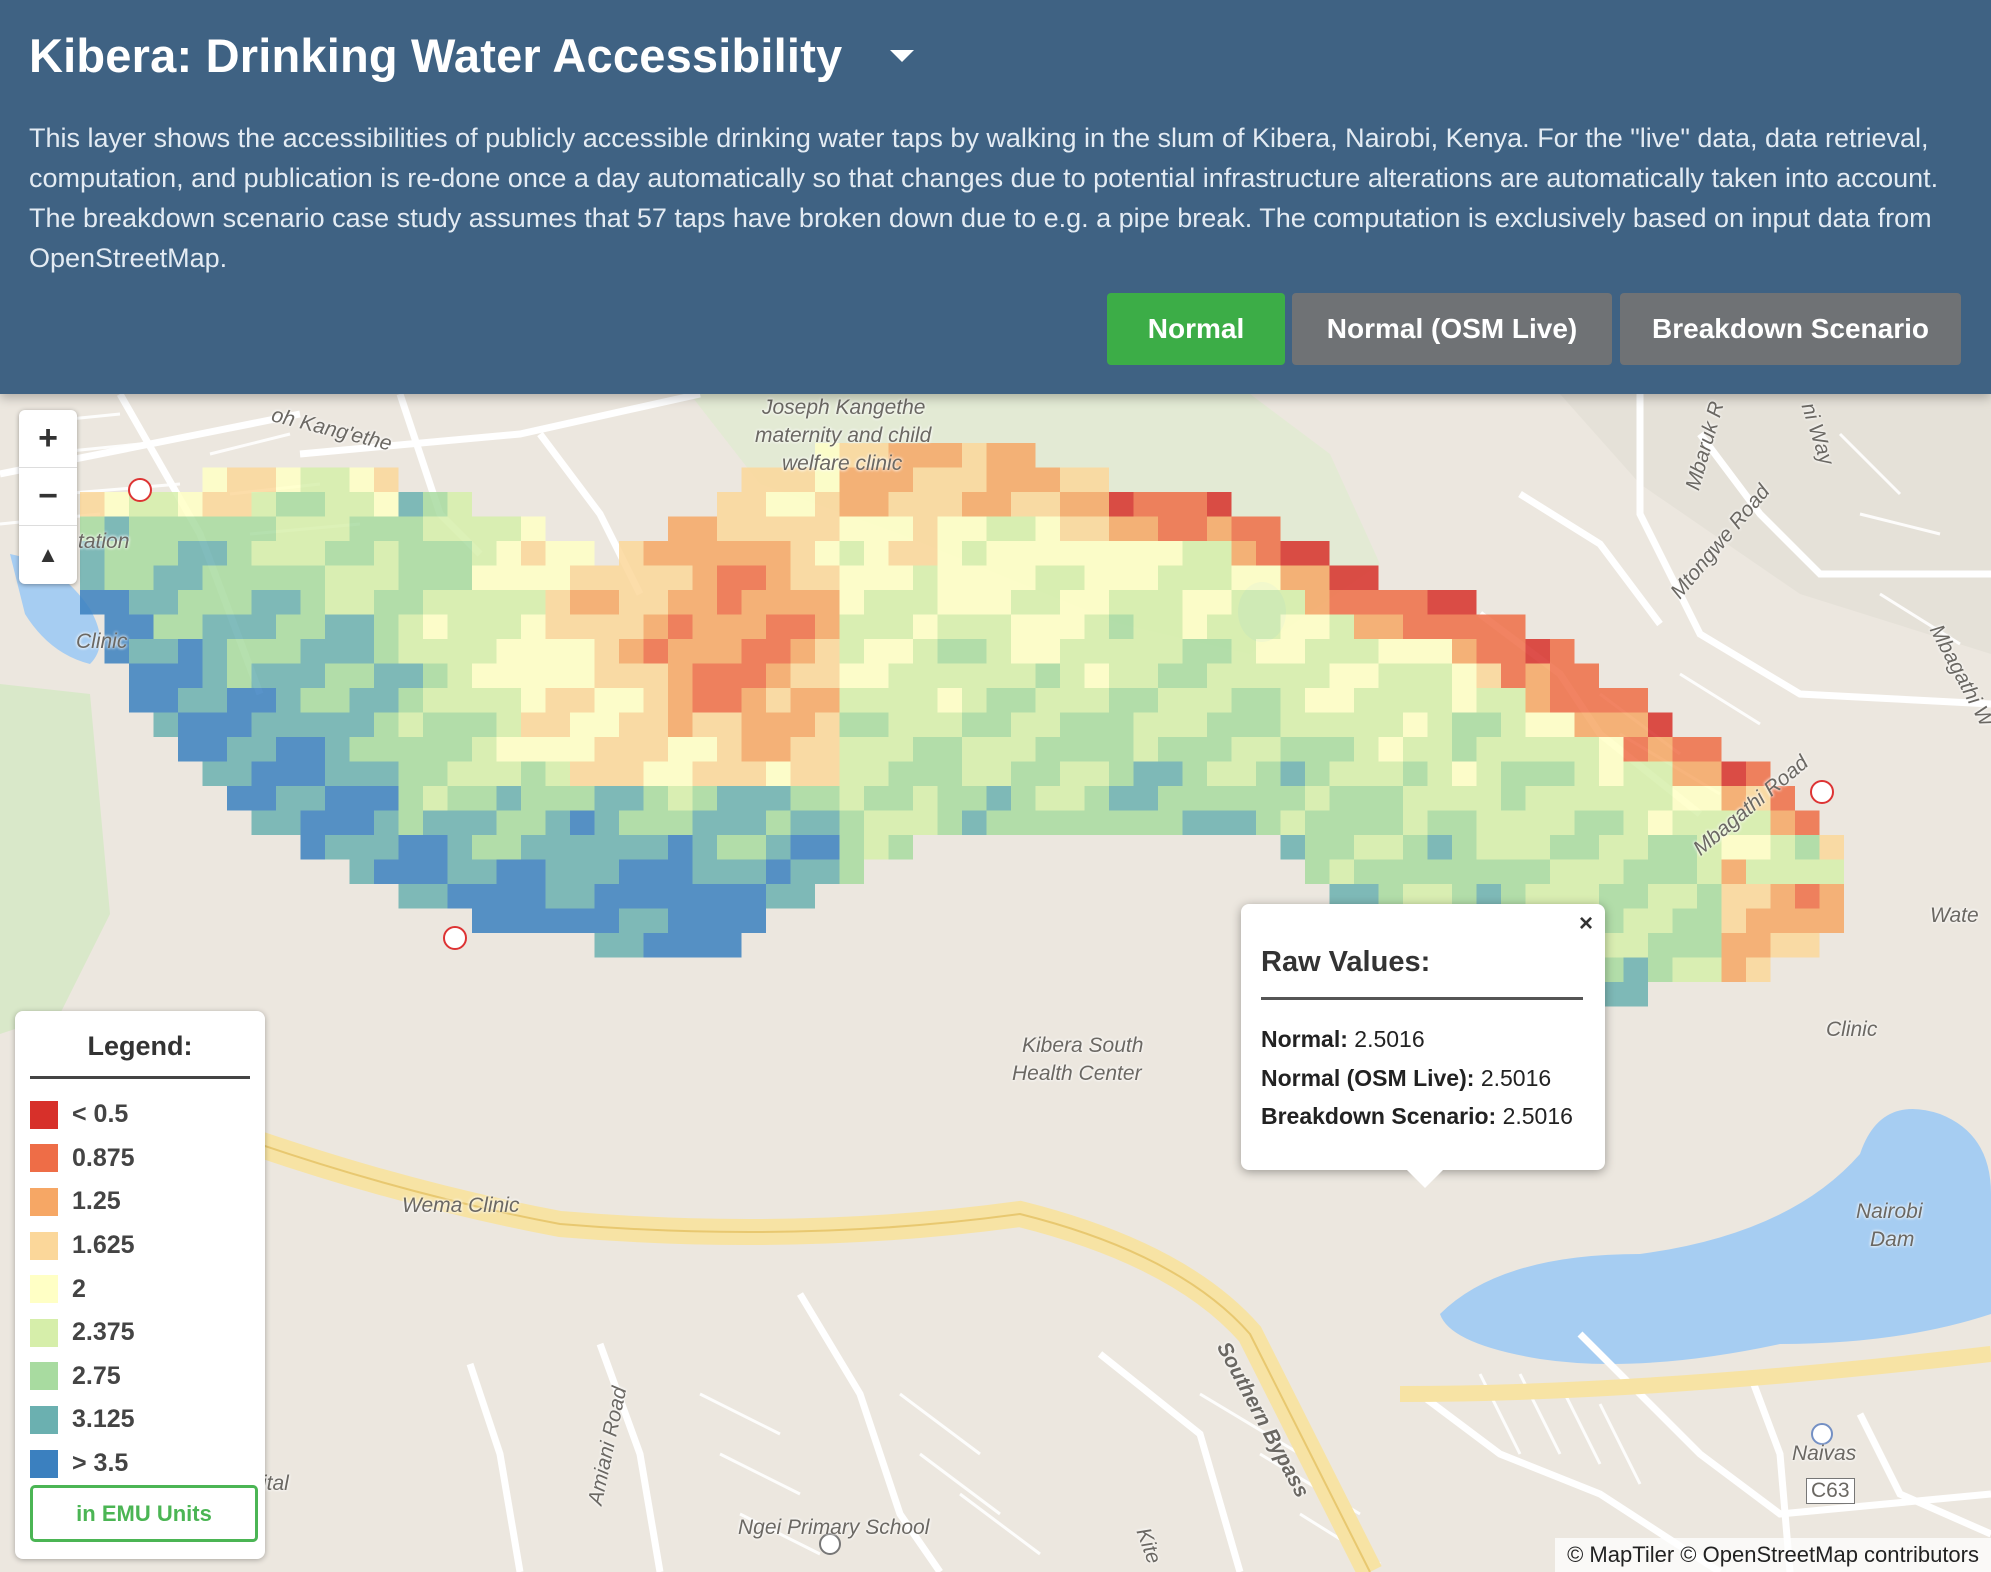 This screenshot has width=1991, height=1572. Describe the element at coordinates (48, 555) in the screenshot. I see `compass-icon: ▲` at that location.